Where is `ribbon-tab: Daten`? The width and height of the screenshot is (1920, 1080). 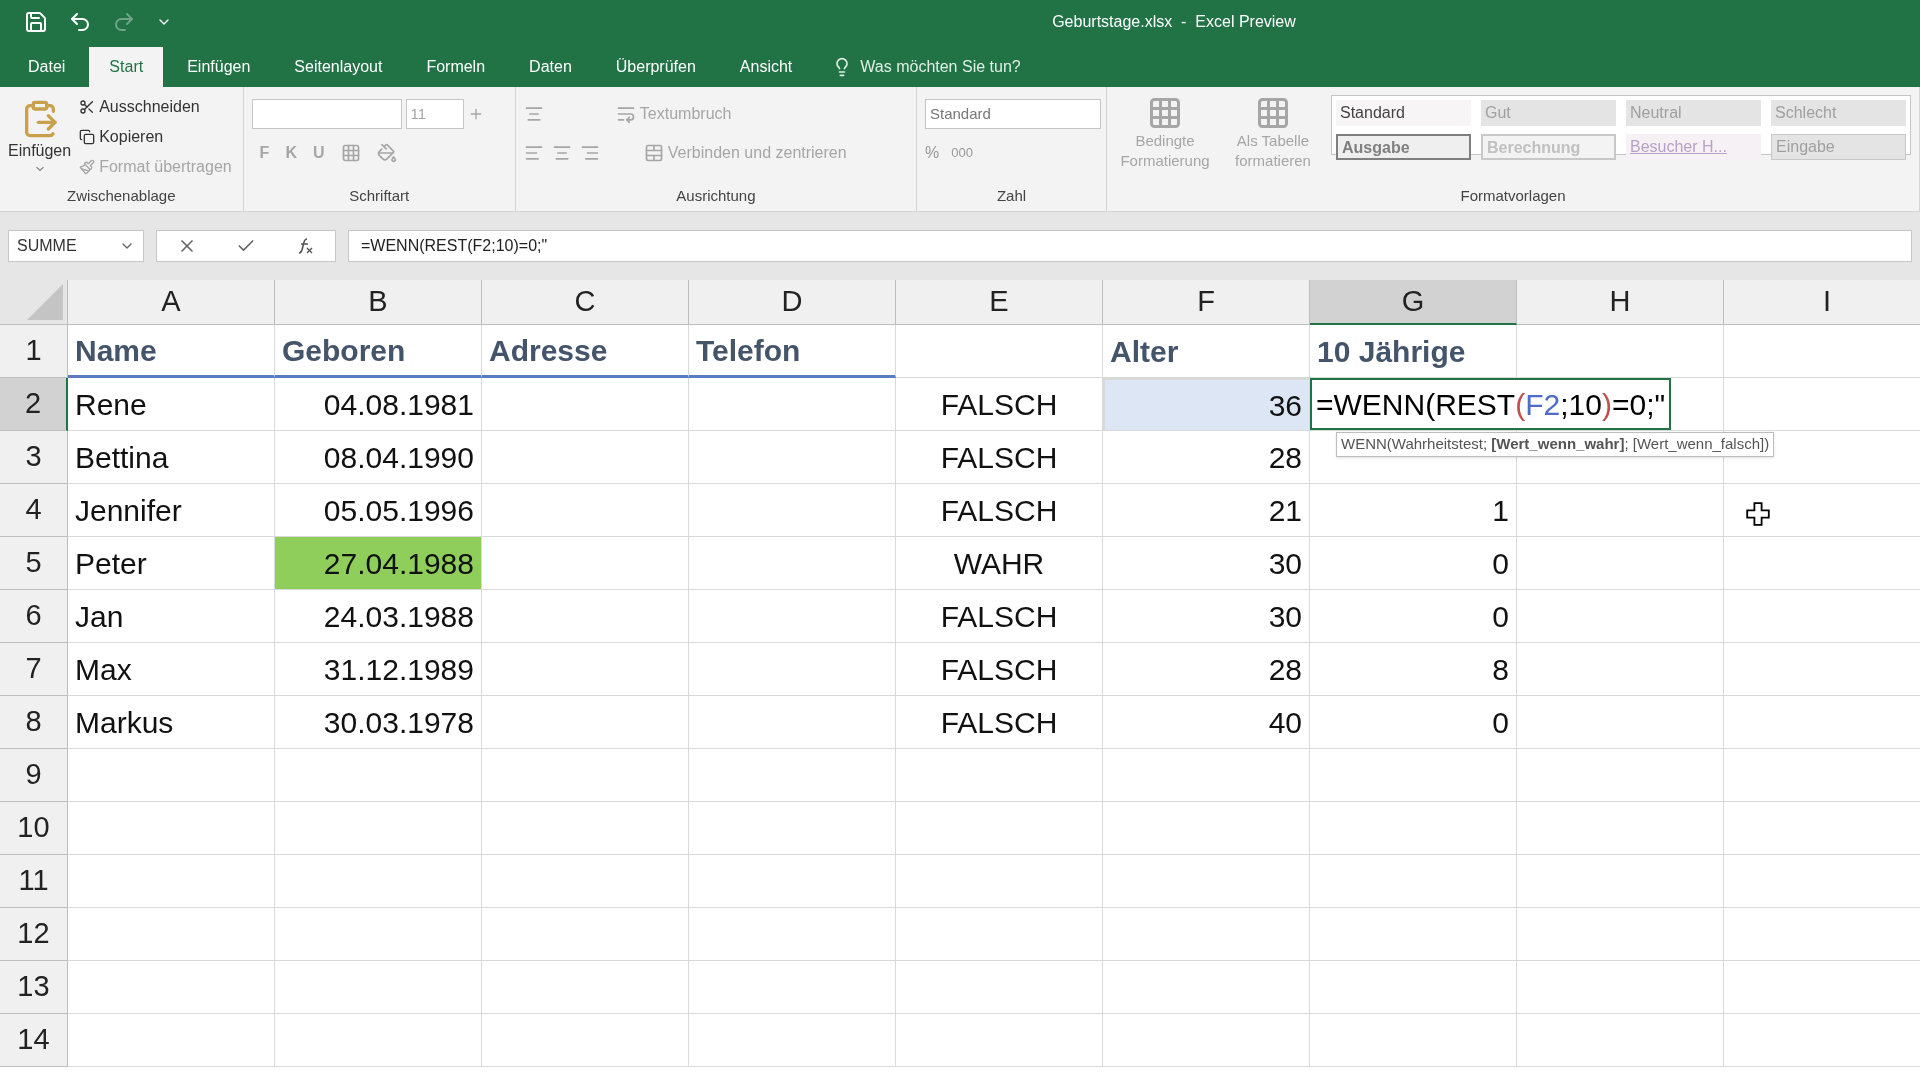
ribbon-tab: Daten is located at coordinates (550, 67).